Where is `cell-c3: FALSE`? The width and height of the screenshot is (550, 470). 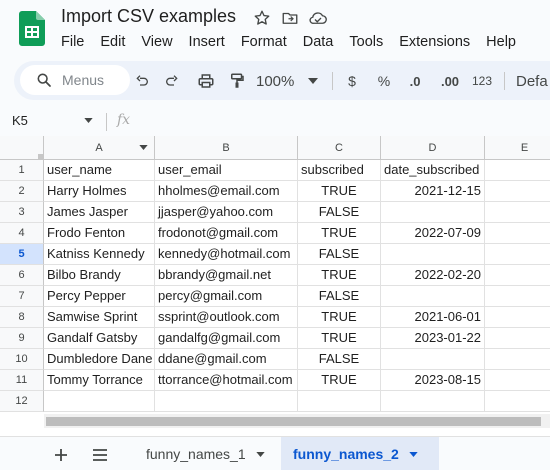 cell-c3: FALSE is located at coordinates (339, 212).